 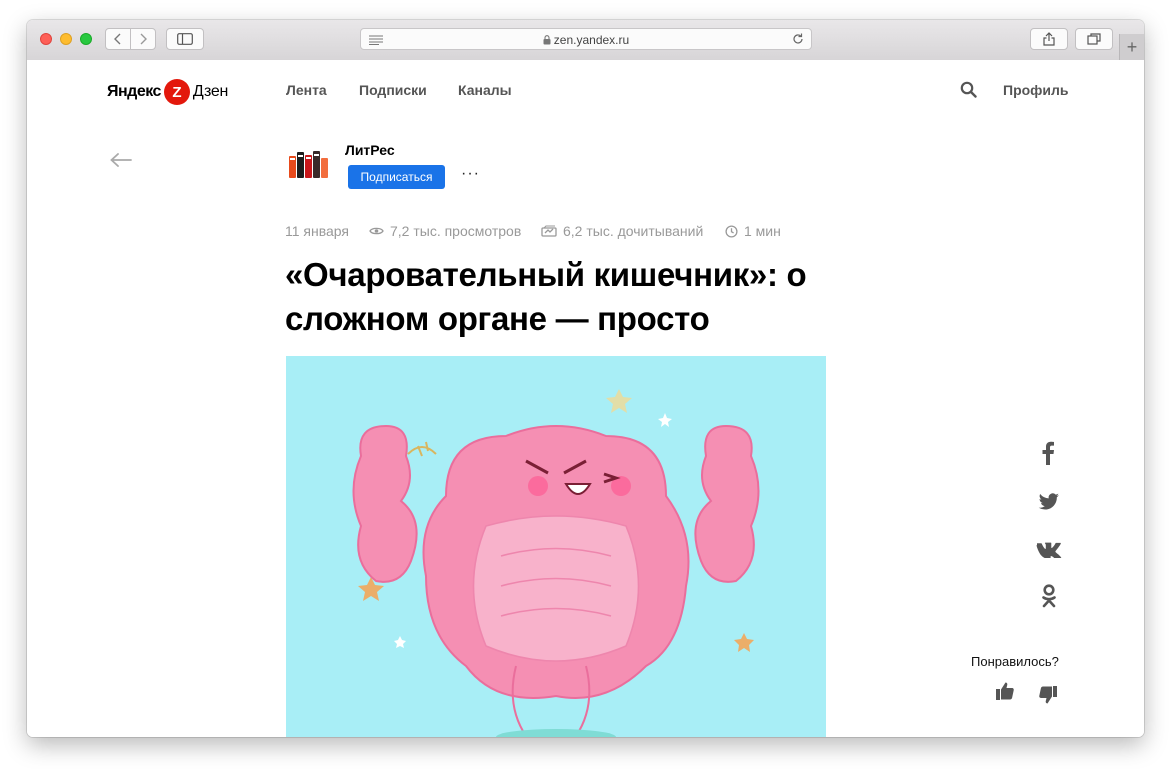 I want to click on more-options-button: ···, so click(x=470, y=174).